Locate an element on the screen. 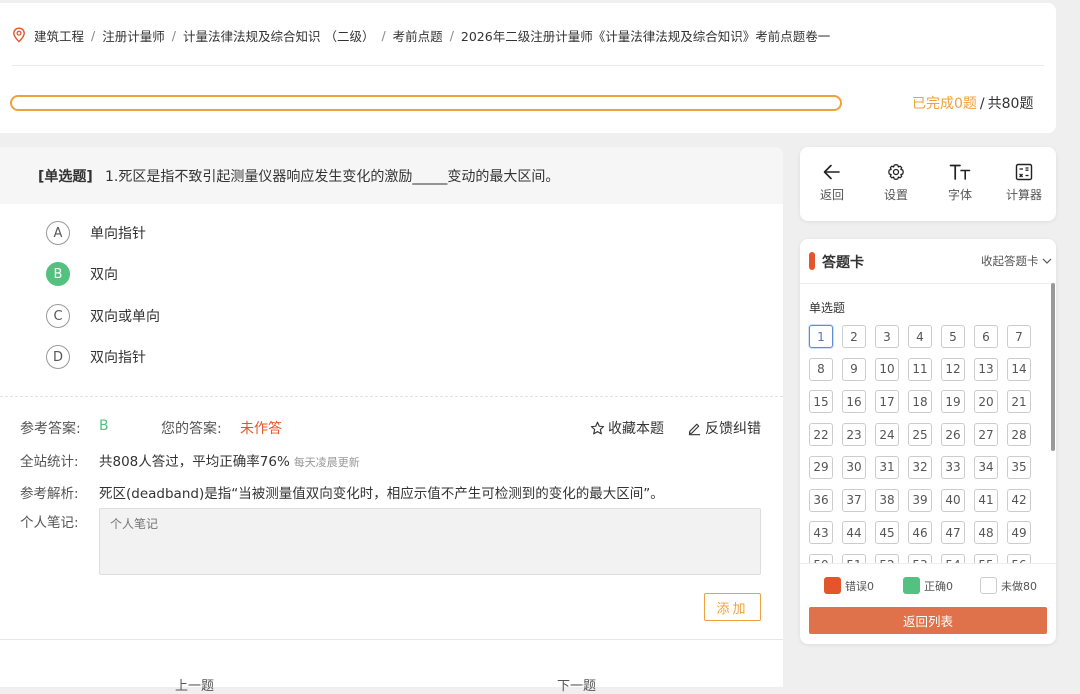  question-number-34: 34 is located at coordinates (986, 467).